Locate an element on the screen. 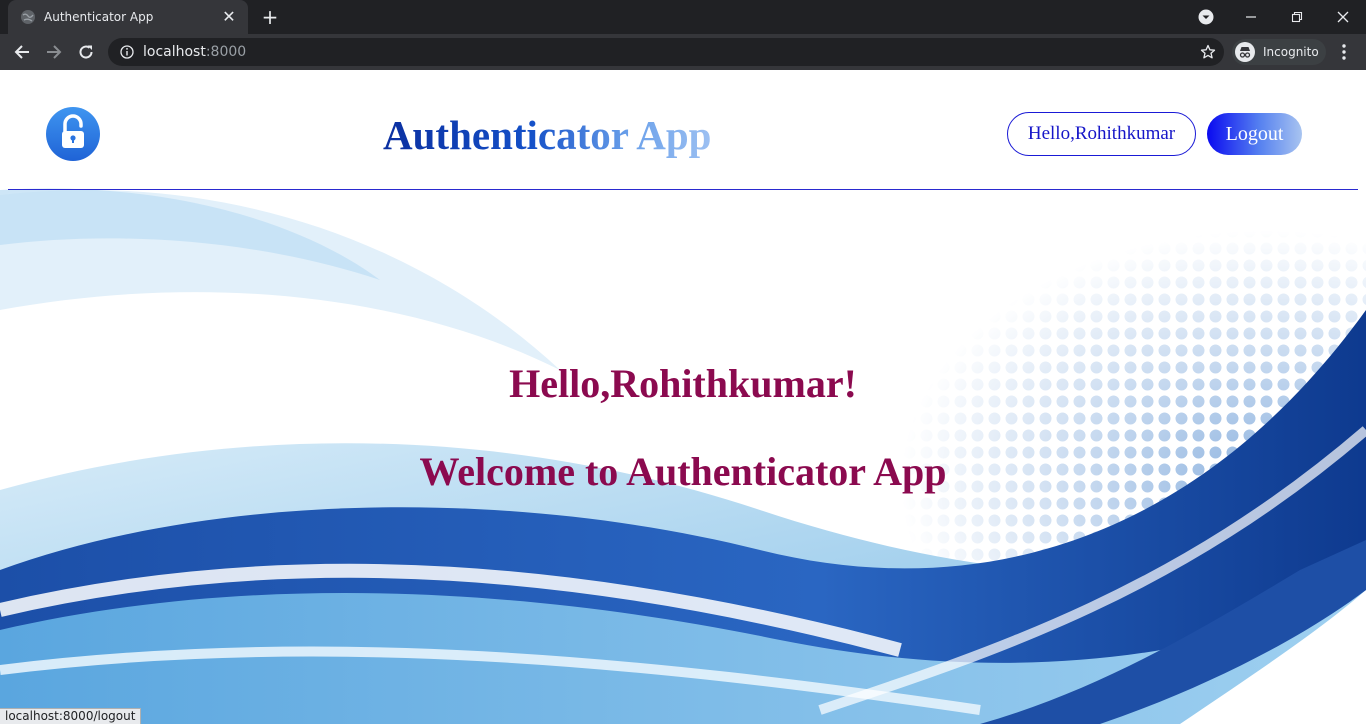  address-bar: localhost:8000 is located at coordinates (666, 52).